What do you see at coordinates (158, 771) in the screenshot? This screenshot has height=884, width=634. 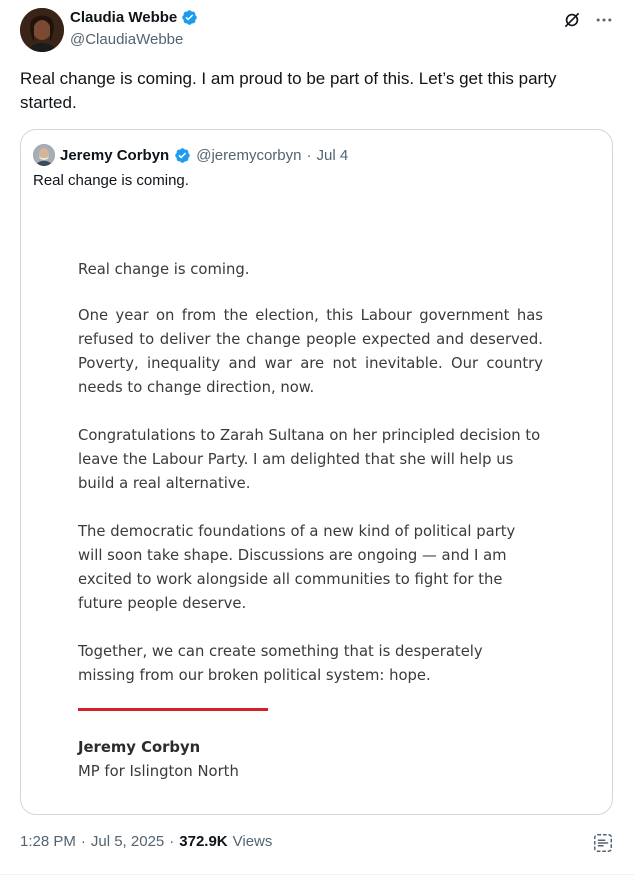 I see `signature-role: MP for Islington North` at bounding box center [158, 771].